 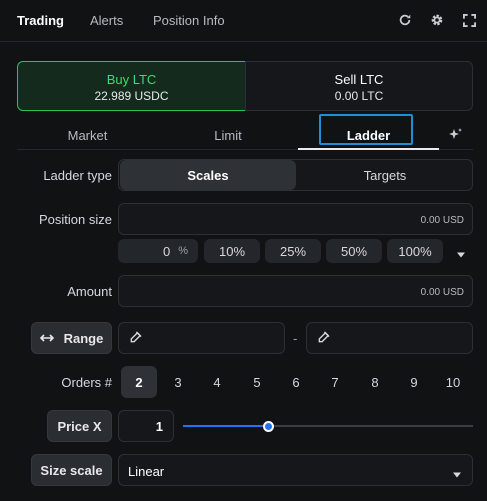 I want to click on size-scale-select: Linear, so click(x=295, y=470).